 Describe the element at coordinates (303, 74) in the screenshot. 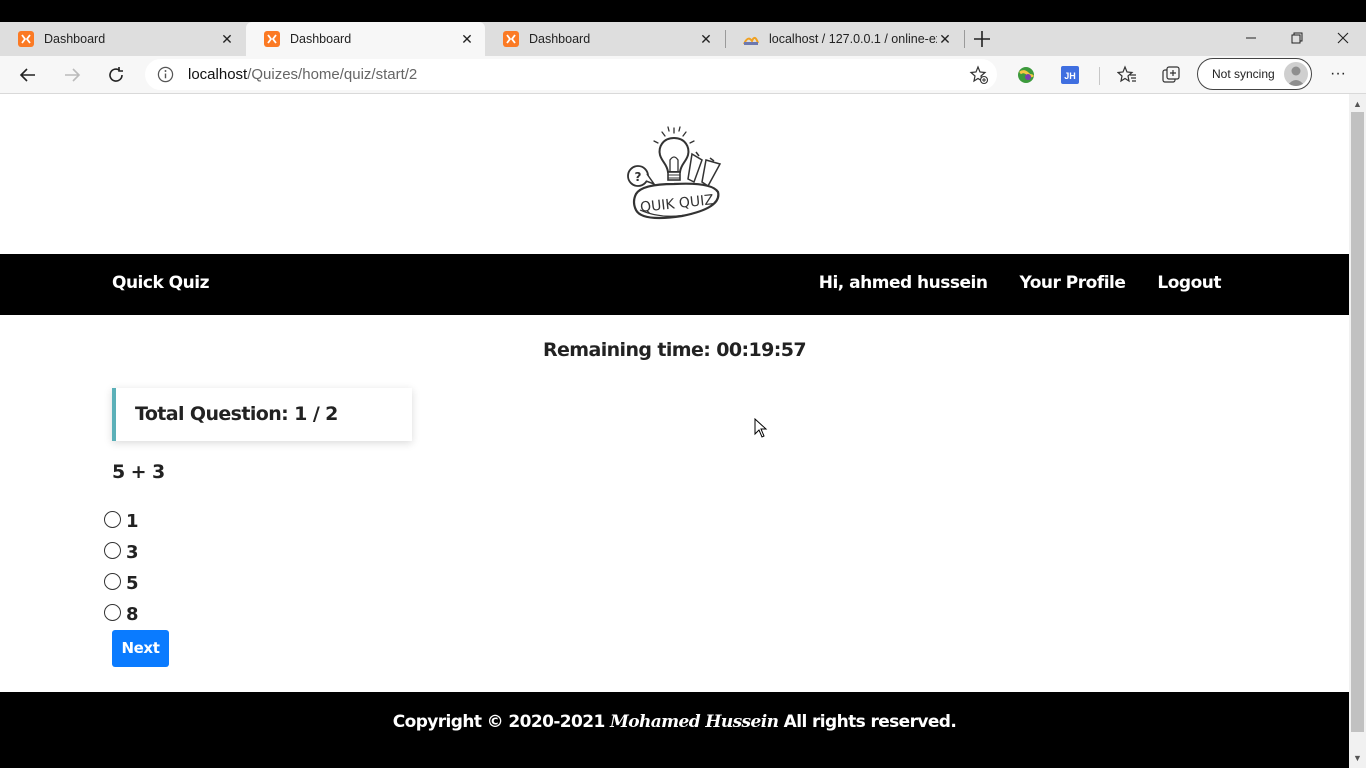

I see `url-text: localhost/Quizes/home/quiz/start/2` at that location.